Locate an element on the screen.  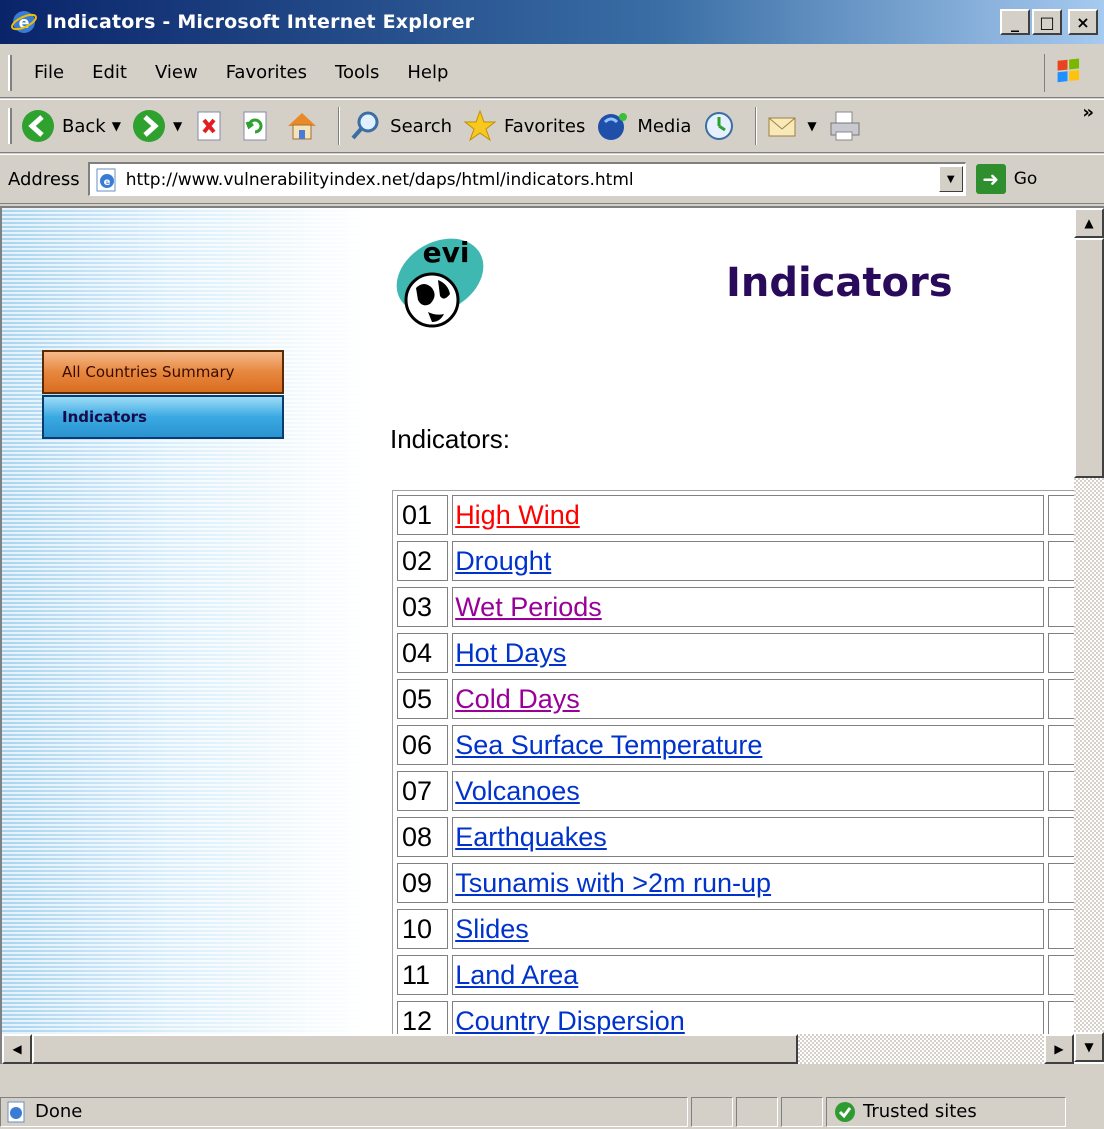
indicator-number: 07 is located at coordinates (423, 791).